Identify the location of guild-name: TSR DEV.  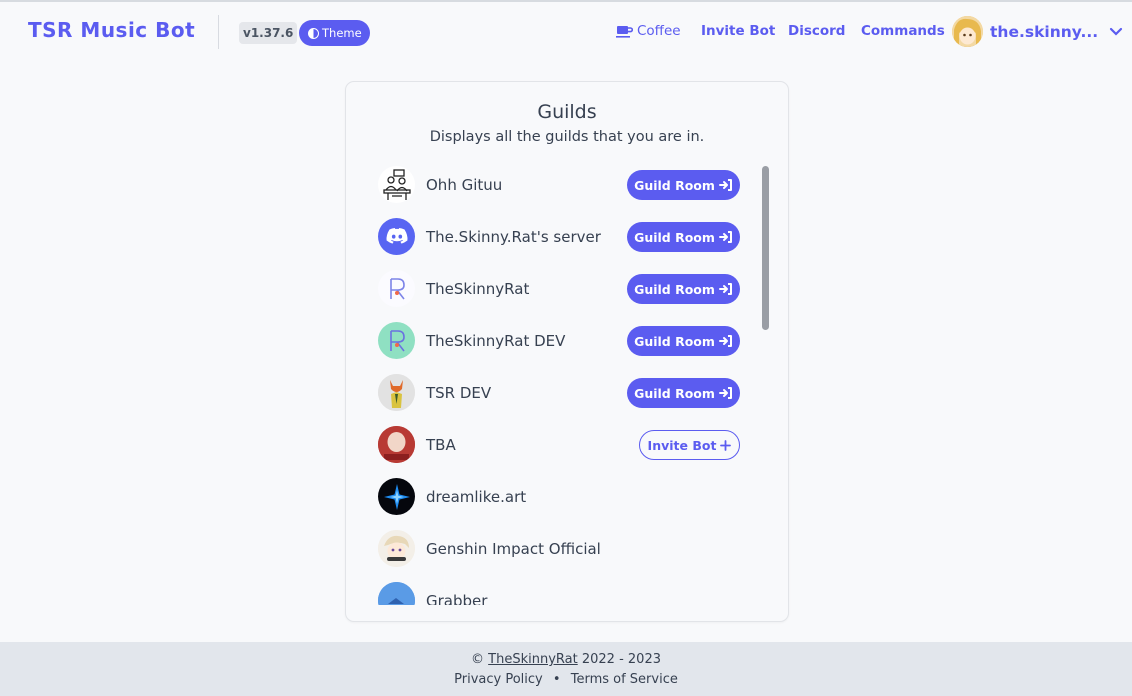
(459, 393).